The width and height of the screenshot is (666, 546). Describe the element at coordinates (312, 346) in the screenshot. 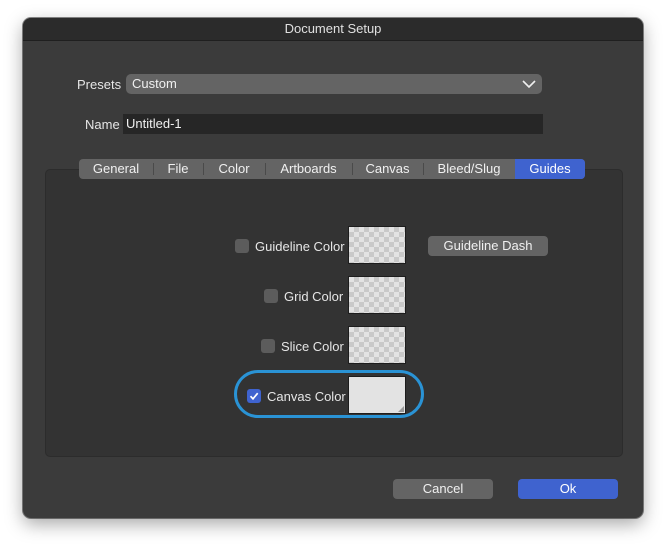

I see `slice-color-label: Slice Color` at that location.